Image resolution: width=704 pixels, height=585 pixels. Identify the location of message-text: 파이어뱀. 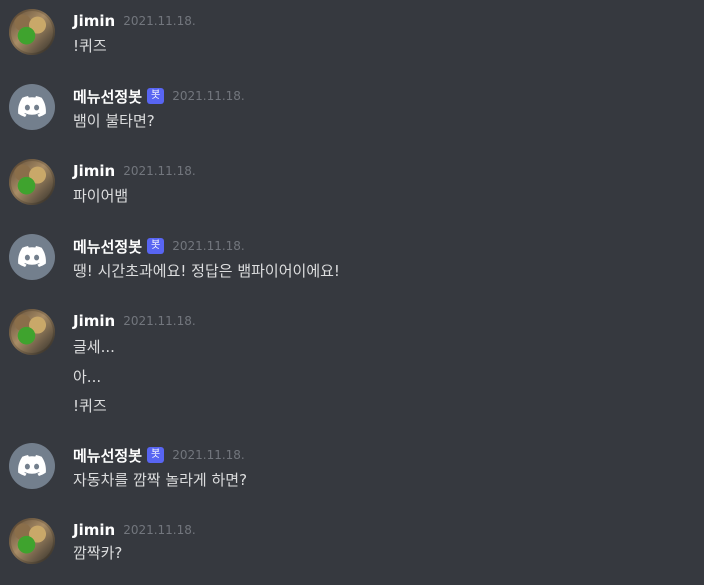
(101, 196).